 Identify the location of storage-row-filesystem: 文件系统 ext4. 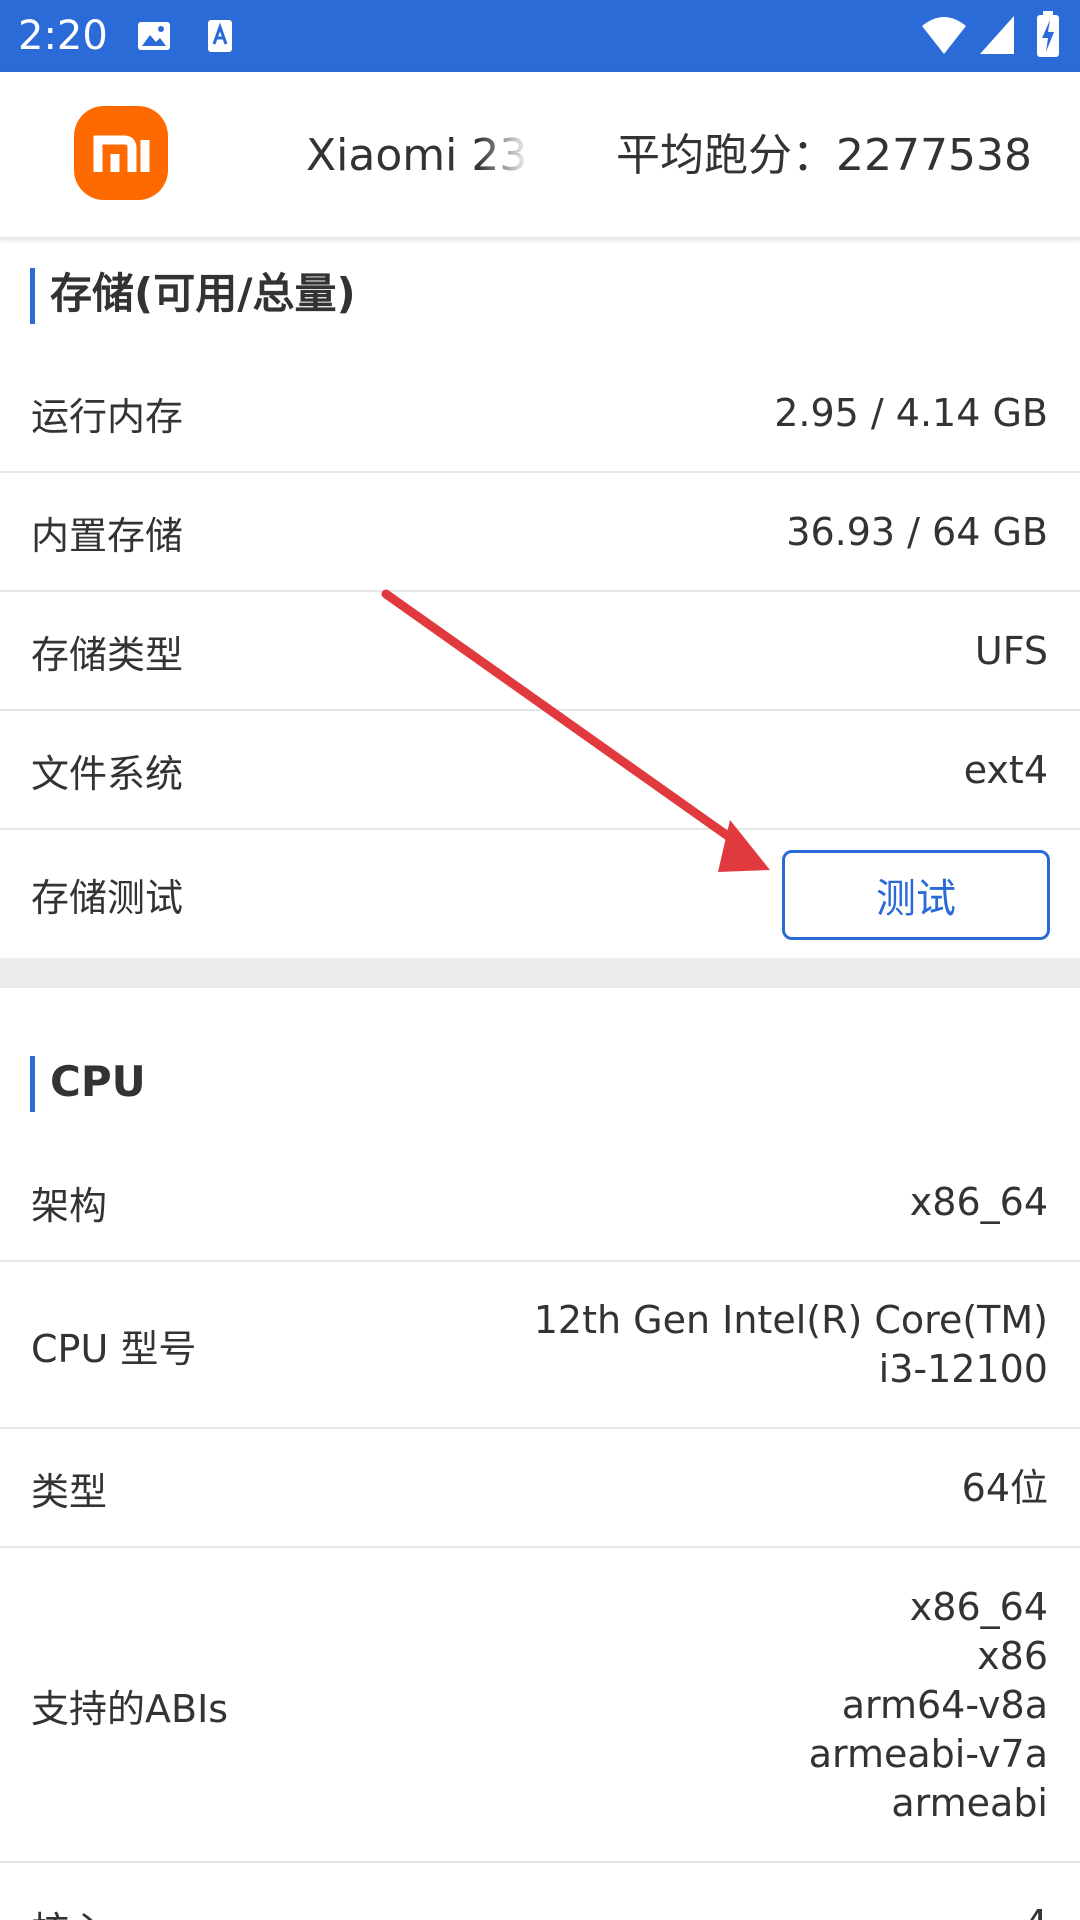
(540, 771).